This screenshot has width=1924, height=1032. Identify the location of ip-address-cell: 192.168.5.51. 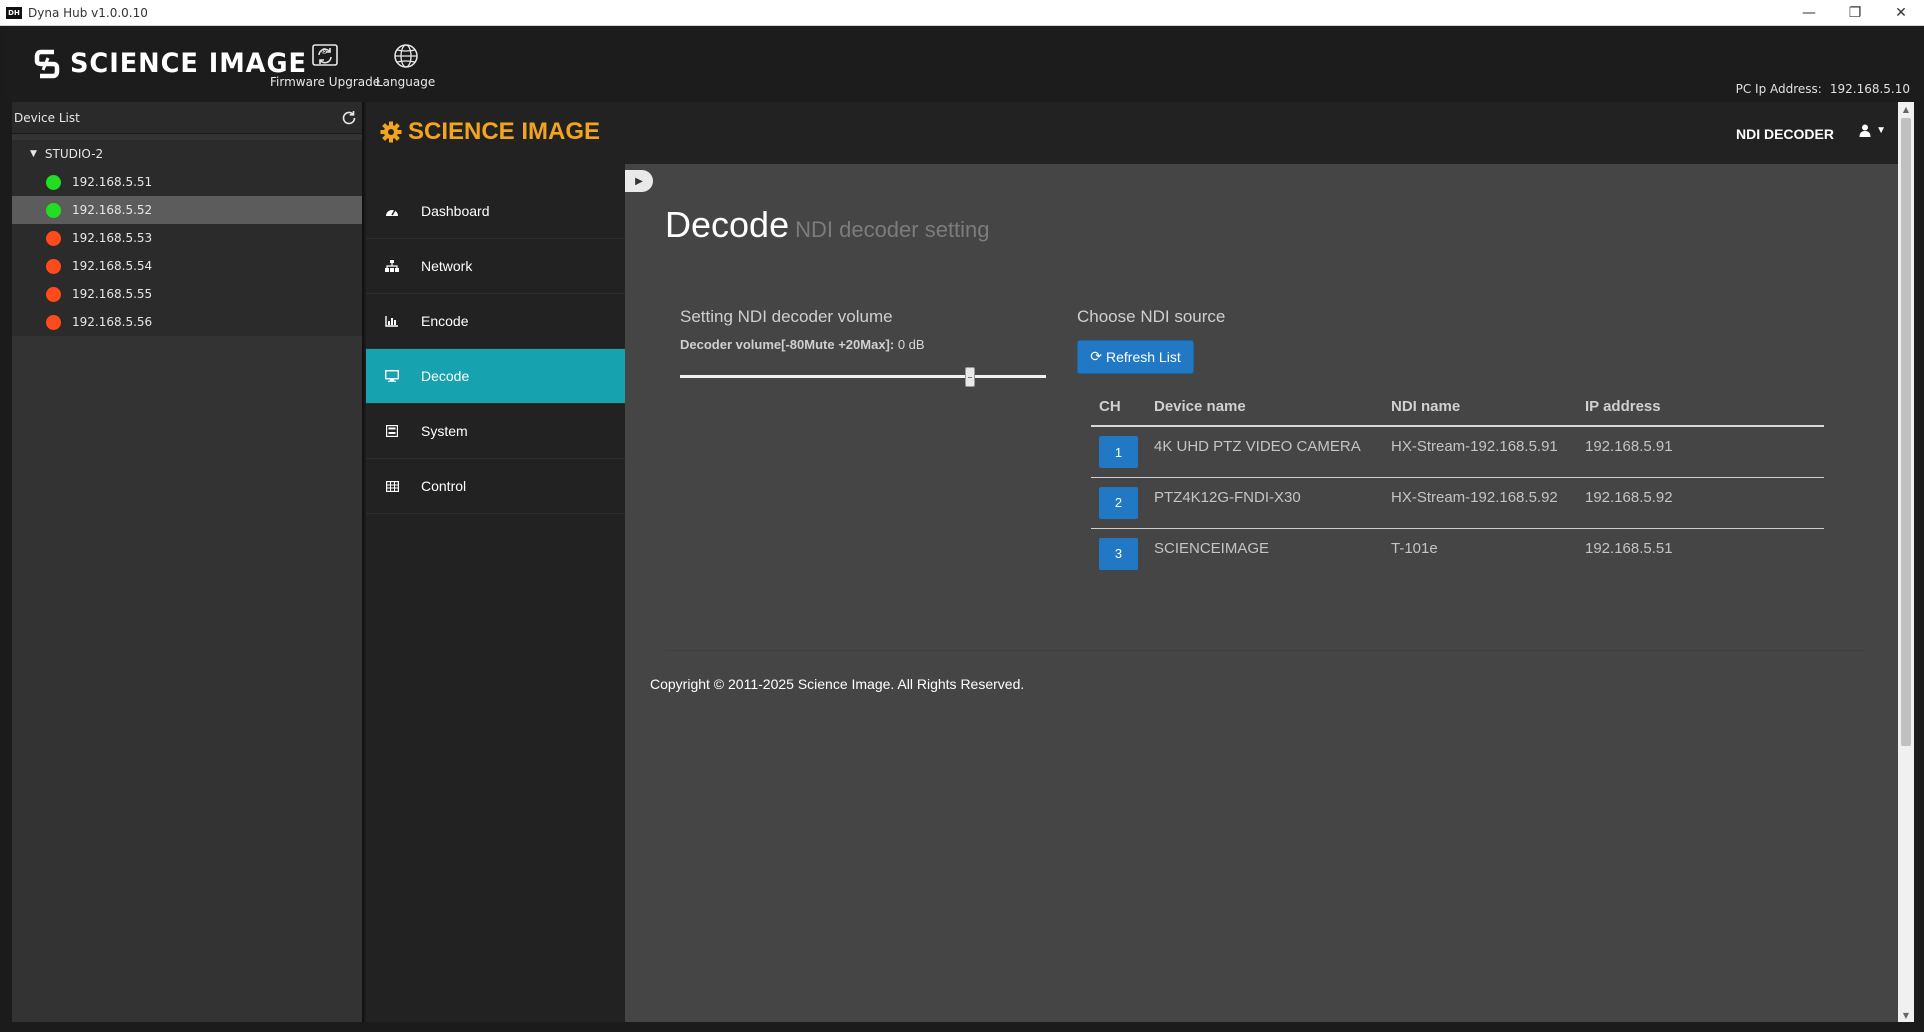
(1629, 548).